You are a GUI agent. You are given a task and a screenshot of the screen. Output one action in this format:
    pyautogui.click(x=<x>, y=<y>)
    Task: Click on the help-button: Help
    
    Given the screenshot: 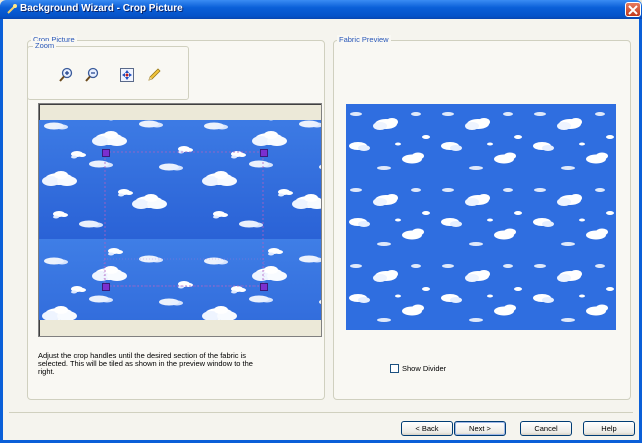 What is the action you would take?
    pyautogui.click(x=609, y=428)
    